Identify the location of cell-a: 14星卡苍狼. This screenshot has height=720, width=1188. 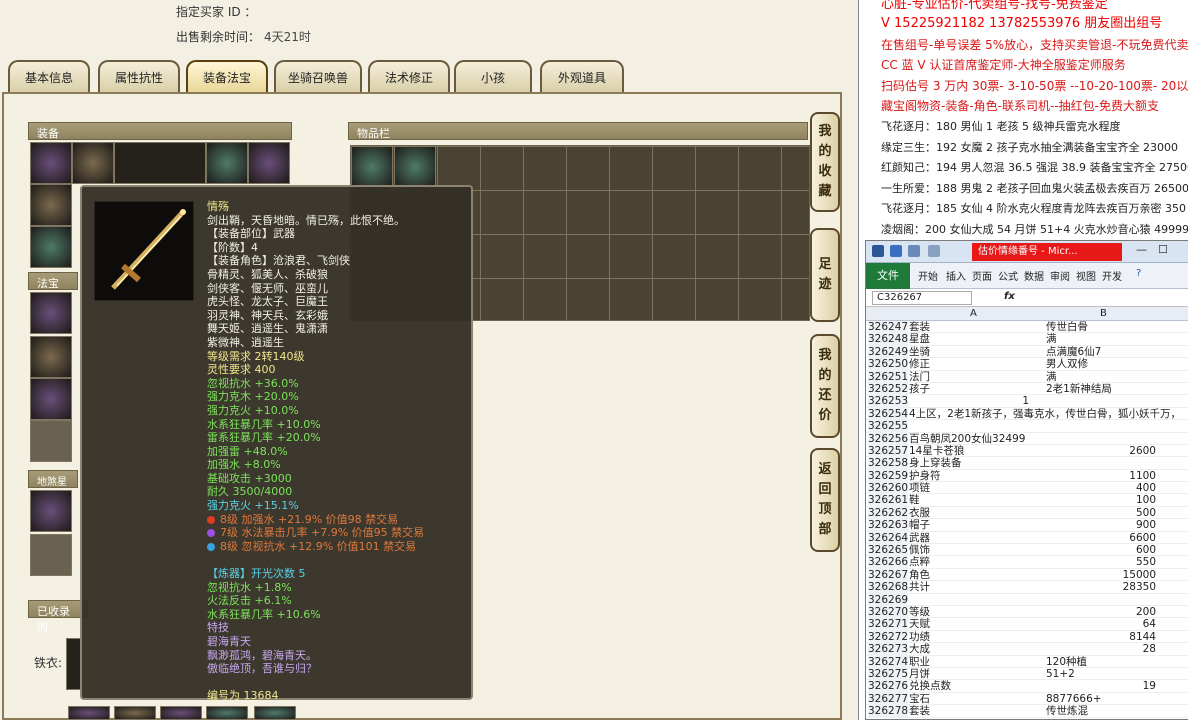
(977, 451).